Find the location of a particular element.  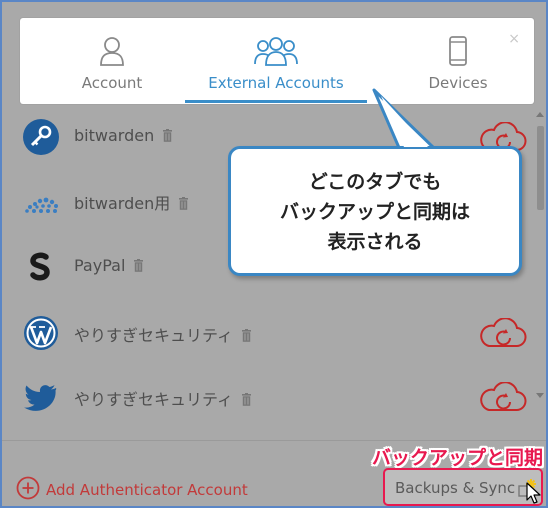

callout-line: バックアップと同期は is located at coordinates (374, 212).